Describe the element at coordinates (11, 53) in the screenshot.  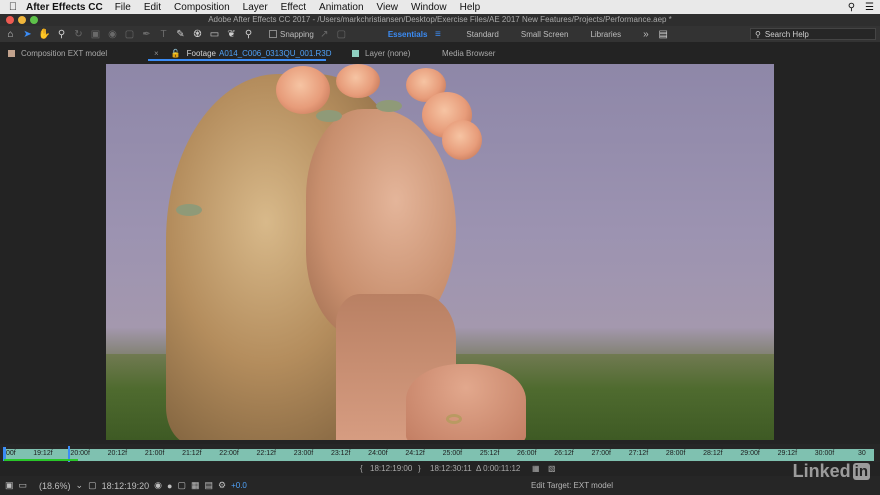
I see `composition-color-swatch` at that location.